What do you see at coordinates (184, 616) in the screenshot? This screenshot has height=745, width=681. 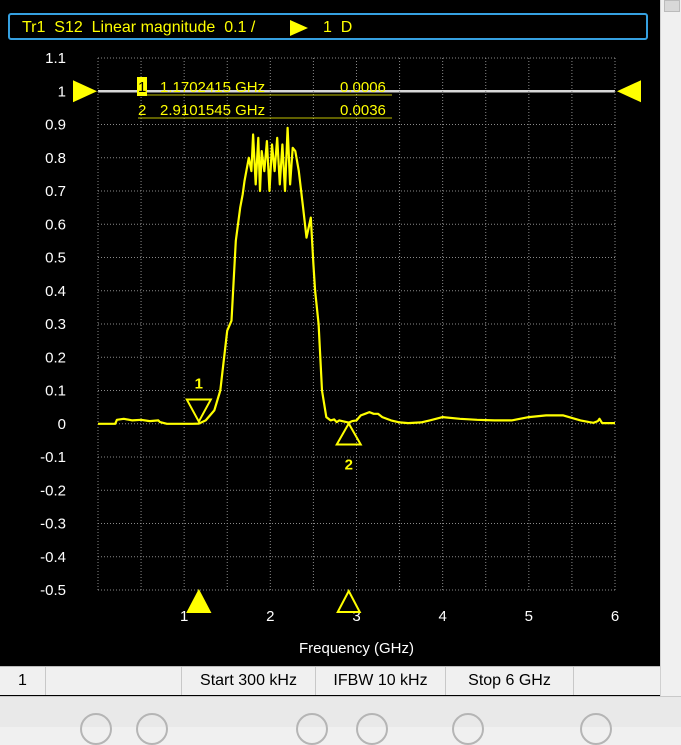 I see `x-tick-label: 1` at bounding box center [184, 616].